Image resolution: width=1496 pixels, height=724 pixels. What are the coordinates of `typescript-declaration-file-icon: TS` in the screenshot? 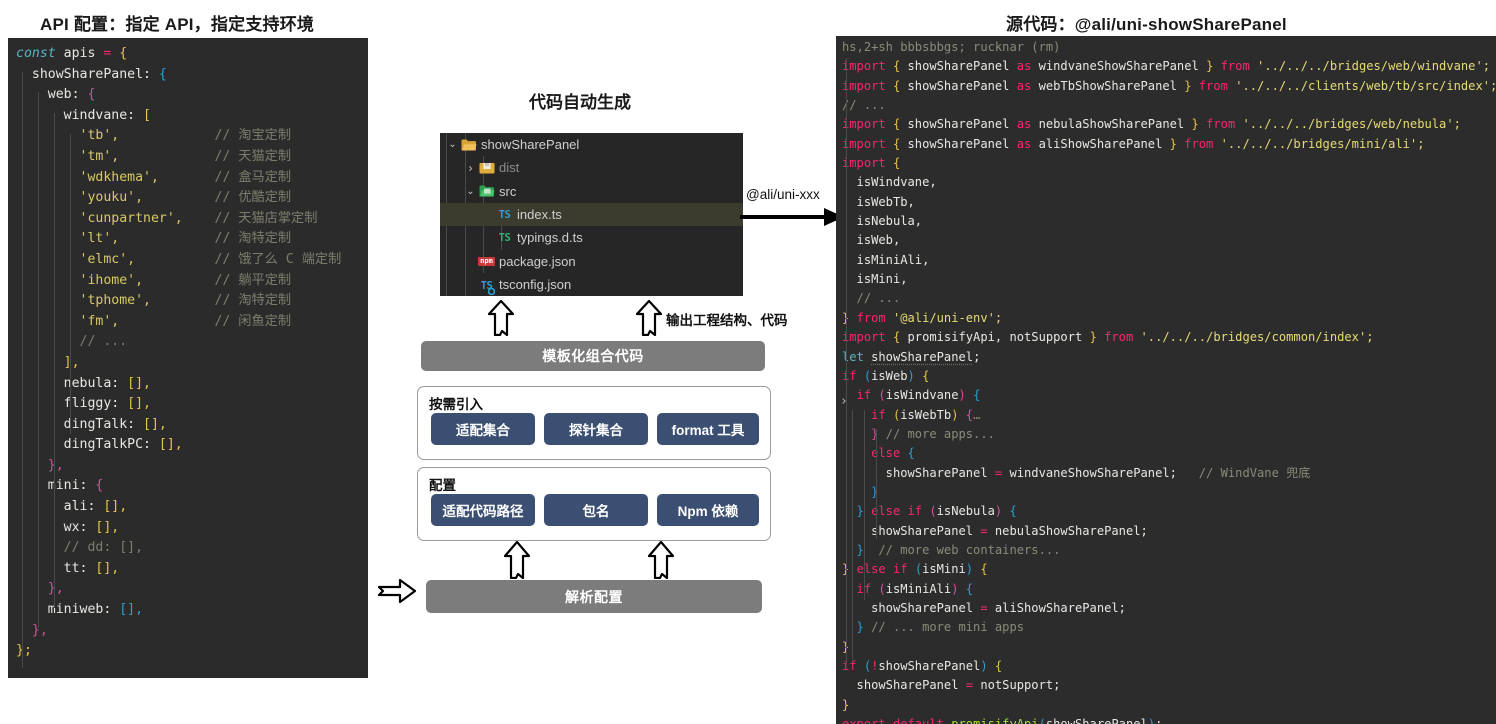 It's located at (504, 237).